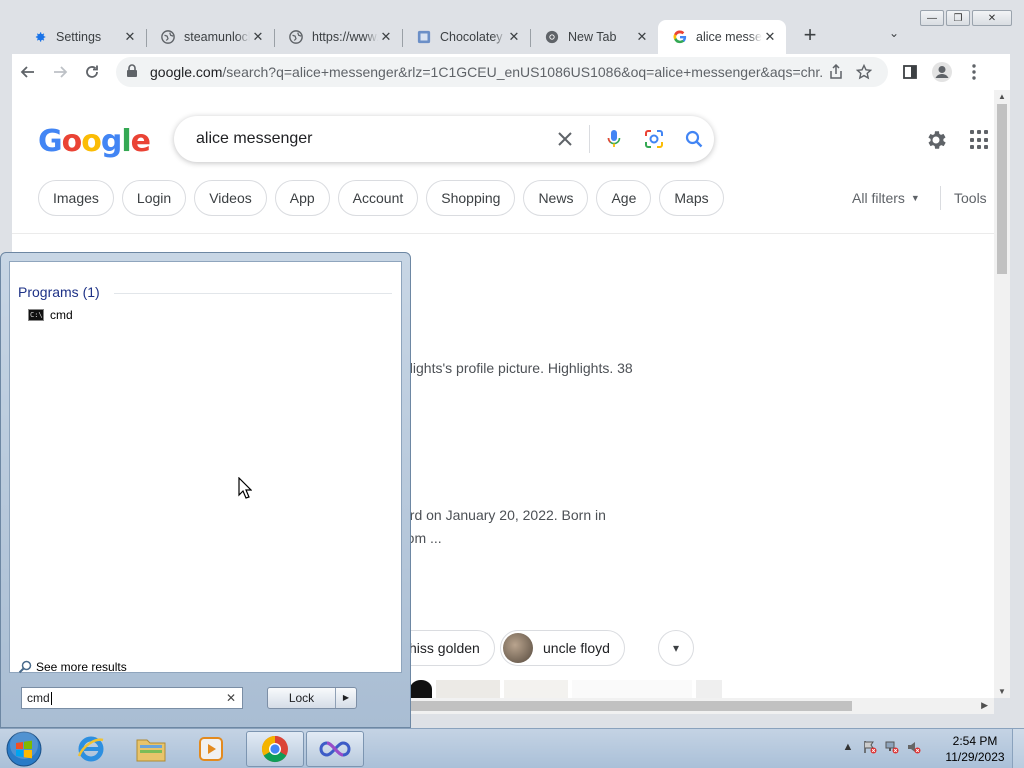 The height and width of the screenshot is (768, 1024). I want to click on taskbar-file-explorer, so click(151, 749).